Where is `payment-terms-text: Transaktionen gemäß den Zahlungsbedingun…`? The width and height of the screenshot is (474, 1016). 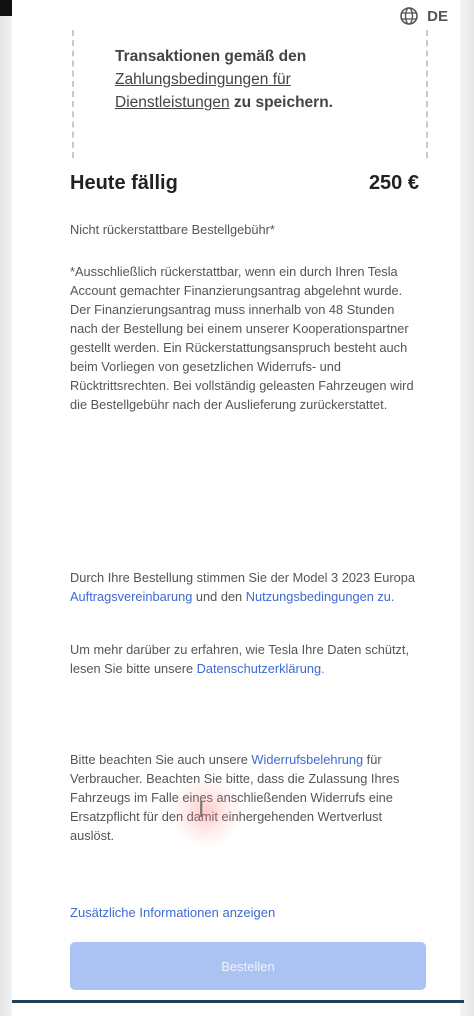
payment-terms-text: Transaktionen gemäß den Zahlungsbedingun… is located at coordinates (260, 79).